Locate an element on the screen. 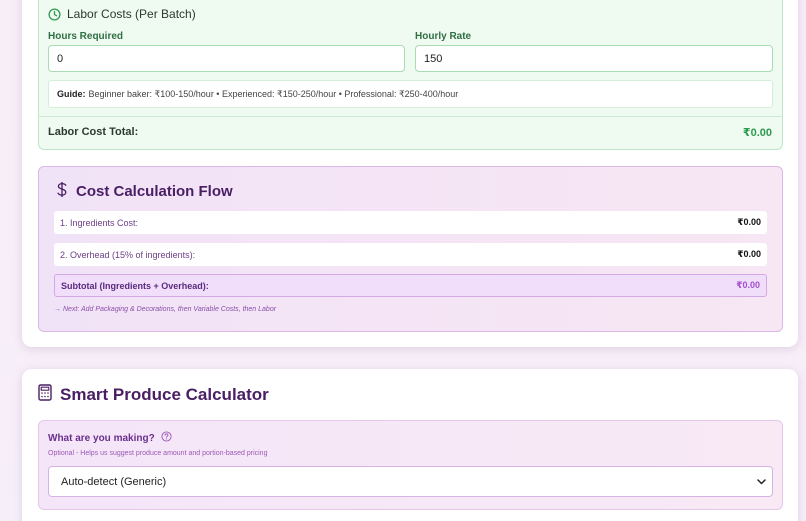 This screenshot has height=521, width=806. calculator-icon is located at coordinates (45, 395).